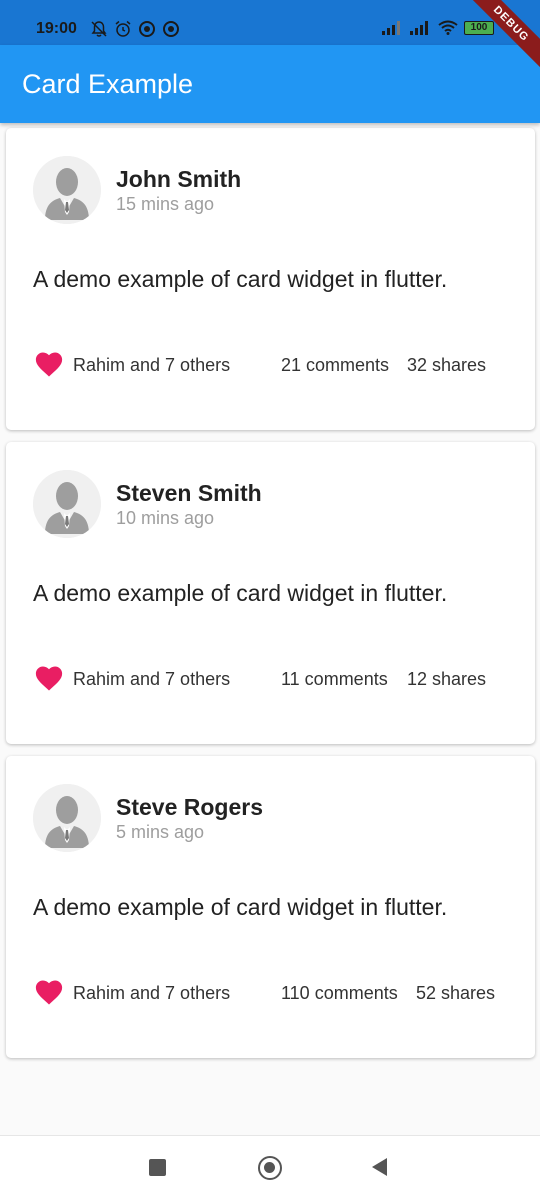  I want to click on comments-count: 11 comments, so click(334, 679).